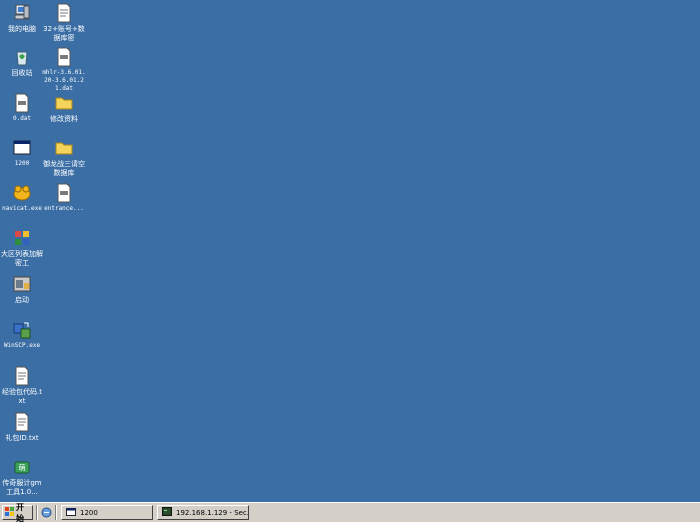 The width and height of the screenshot is (700, 524). What do you see at coordinates (22, 330) in the screenshot?
I see `winscp-icon` at bounding box center [22, 330].